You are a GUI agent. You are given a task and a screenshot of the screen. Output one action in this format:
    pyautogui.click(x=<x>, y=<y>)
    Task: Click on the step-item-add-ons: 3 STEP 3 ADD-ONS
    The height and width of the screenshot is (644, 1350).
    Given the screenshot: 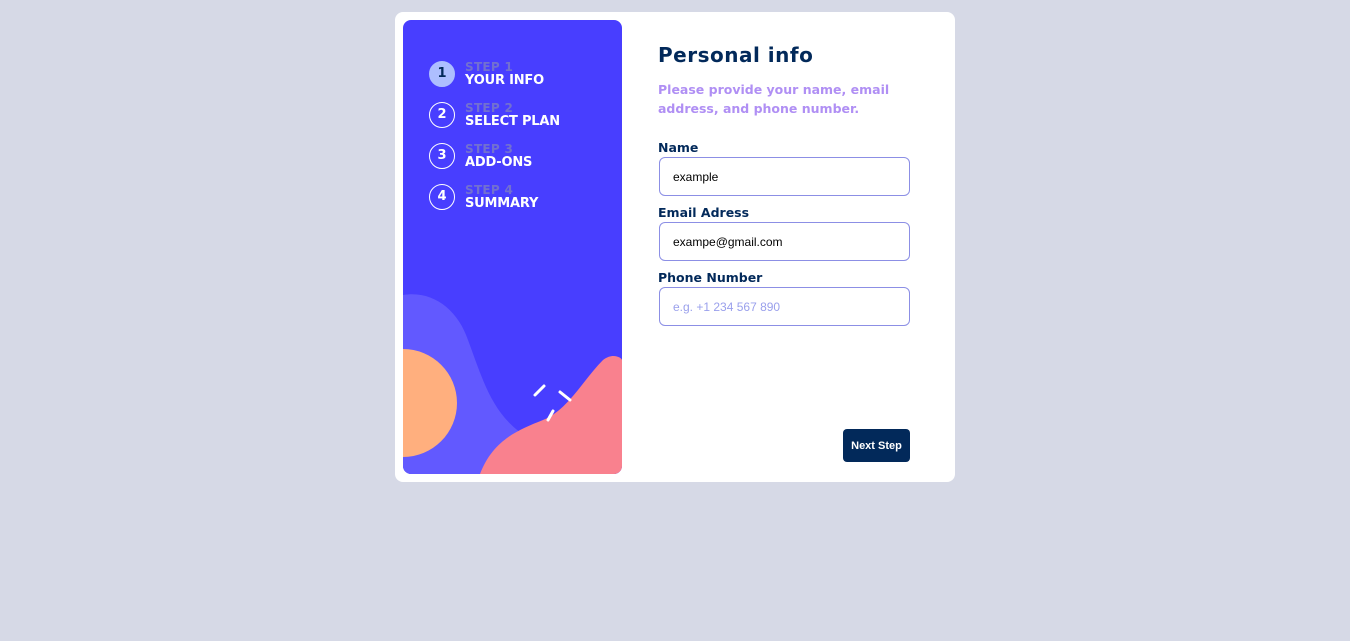 What is the action you would take?
    pyautogui.click(x=494, y=155)
    